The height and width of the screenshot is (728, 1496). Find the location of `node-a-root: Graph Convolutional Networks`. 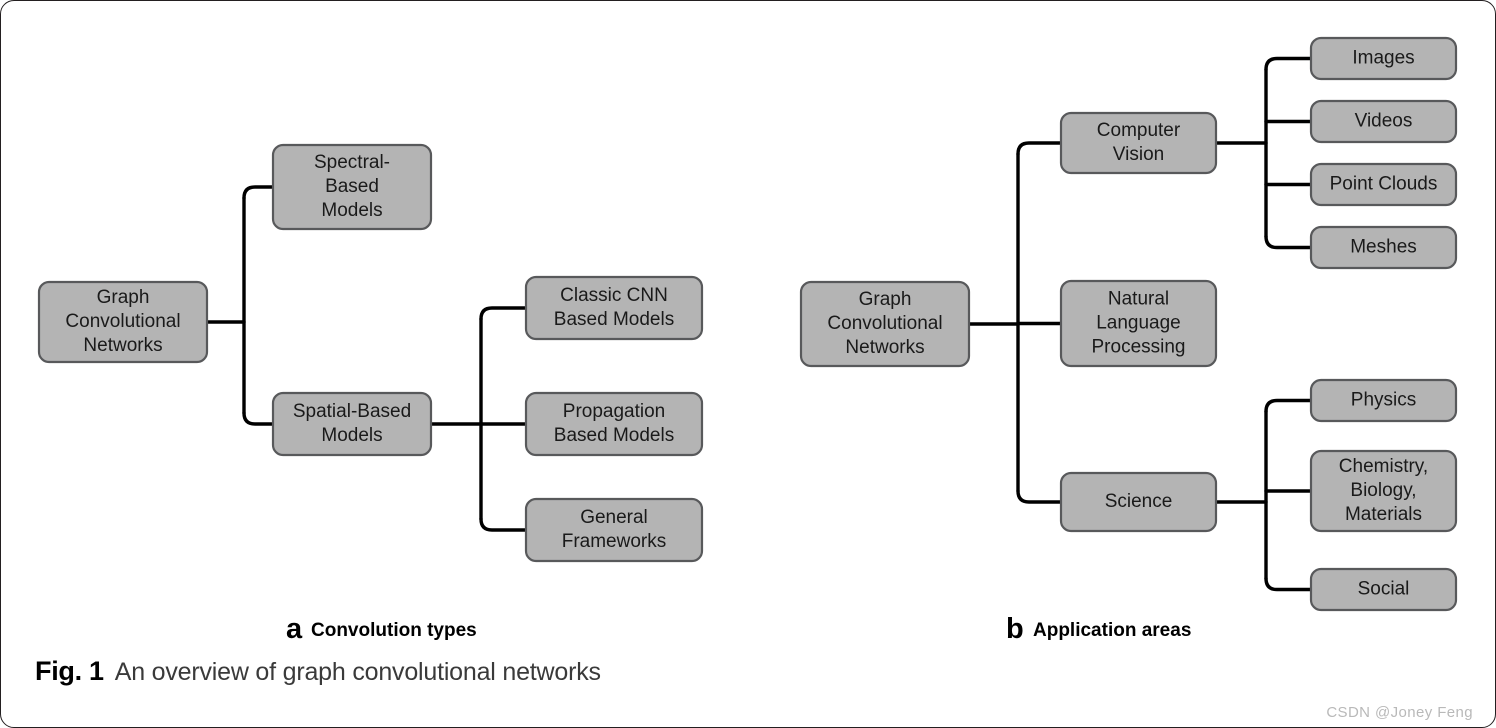

node-a-root: Graph Convolutional Networks is located at coordinates (123, 322).